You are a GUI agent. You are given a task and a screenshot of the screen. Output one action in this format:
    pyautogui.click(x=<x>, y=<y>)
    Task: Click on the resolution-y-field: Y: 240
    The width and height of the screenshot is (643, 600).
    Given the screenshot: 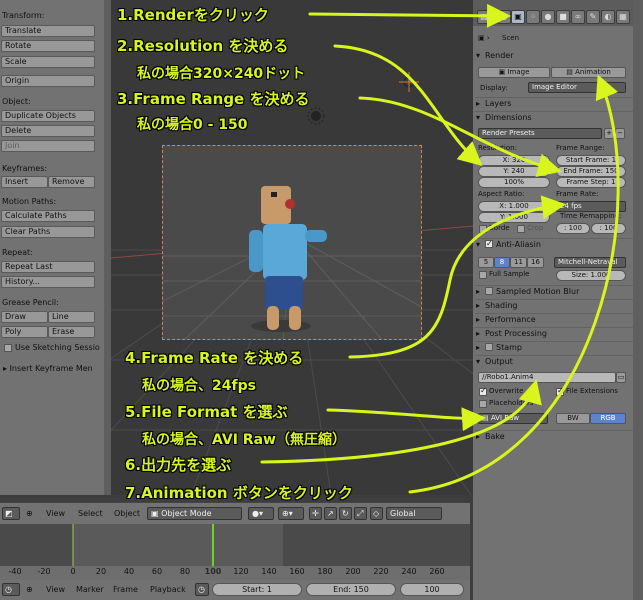 What is the action you would take?
    pyautogui.click(x=514, y=171)
    